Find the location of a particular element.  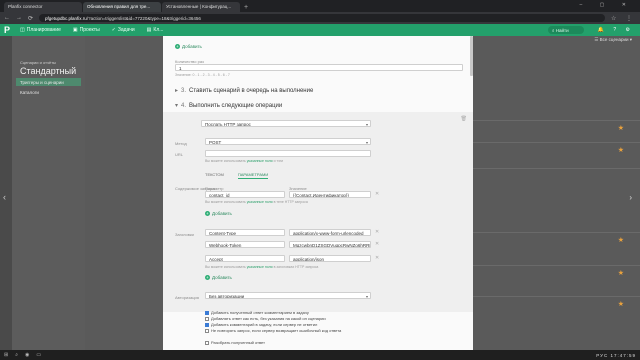

add-header-link: + Добавить is located at coordinates (218, 277).